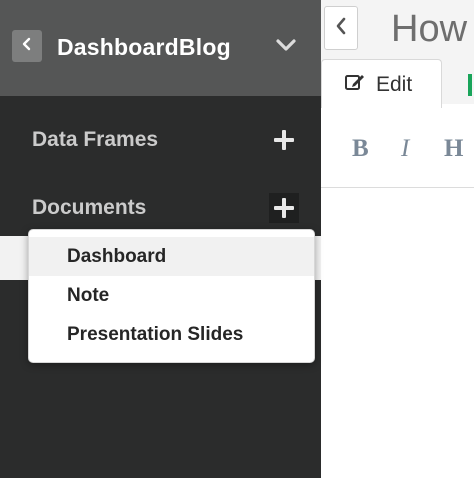 Image resolution: width=474 pixels, height=478 pixels. What do you see at coordinates (355, 84) in the screenshot?
I see `edit-icon` at bounding box center [355, 84].